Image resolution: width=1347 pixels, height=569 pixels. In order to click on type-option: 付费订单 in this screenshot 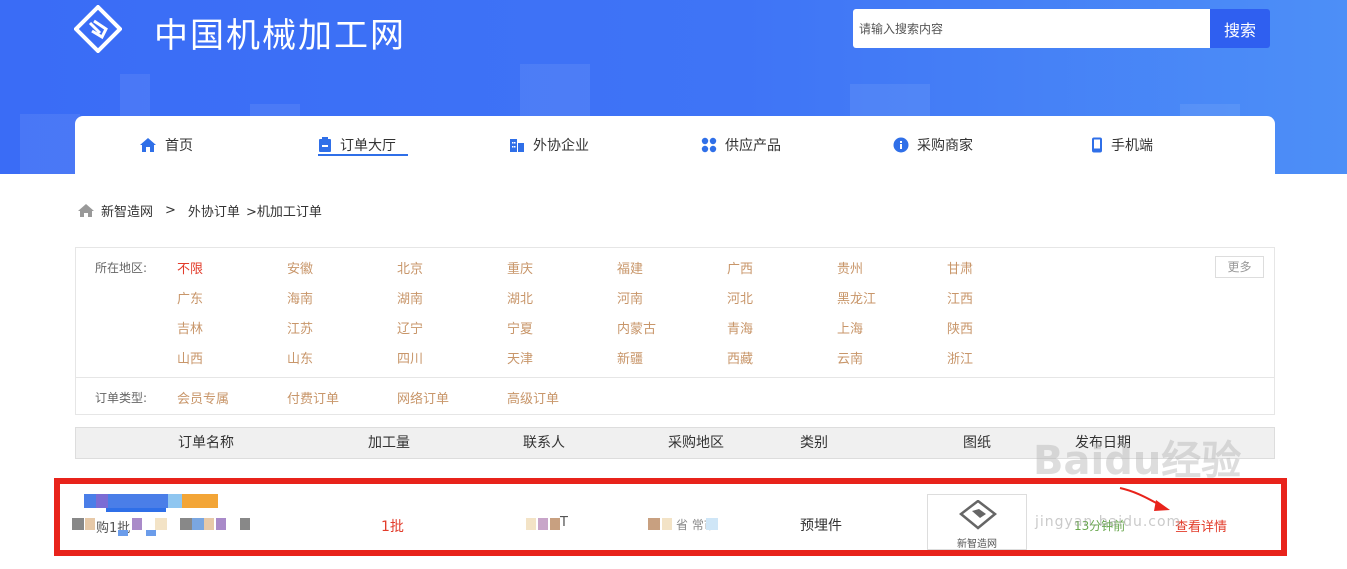, I will do `click(313, 397)`.